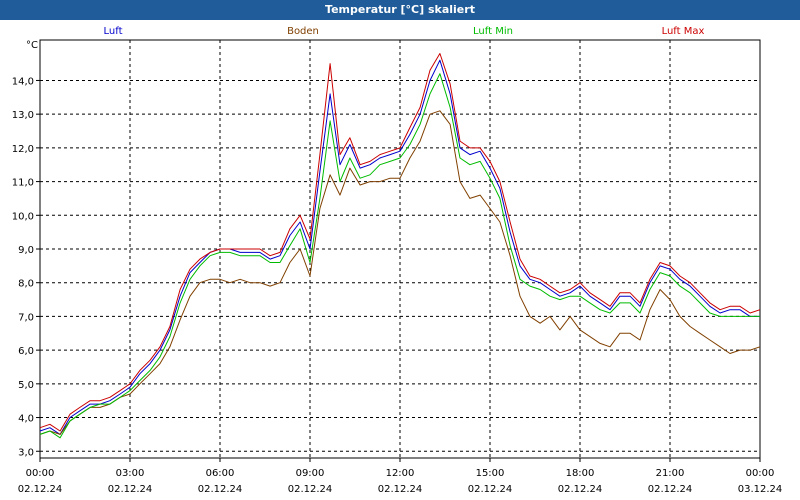 This screenshot has height=500, width=800. Describe the element at coordinates (26, 284) in the screenshot. I see `y-tick-label: 8,0` at that location.